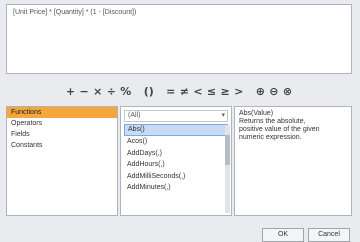 The height and width of the screenshot is (242, 360). Describe the element at coordinates (62, 123) in the screenshot. I see `category-item-operators: Operators` at that location.